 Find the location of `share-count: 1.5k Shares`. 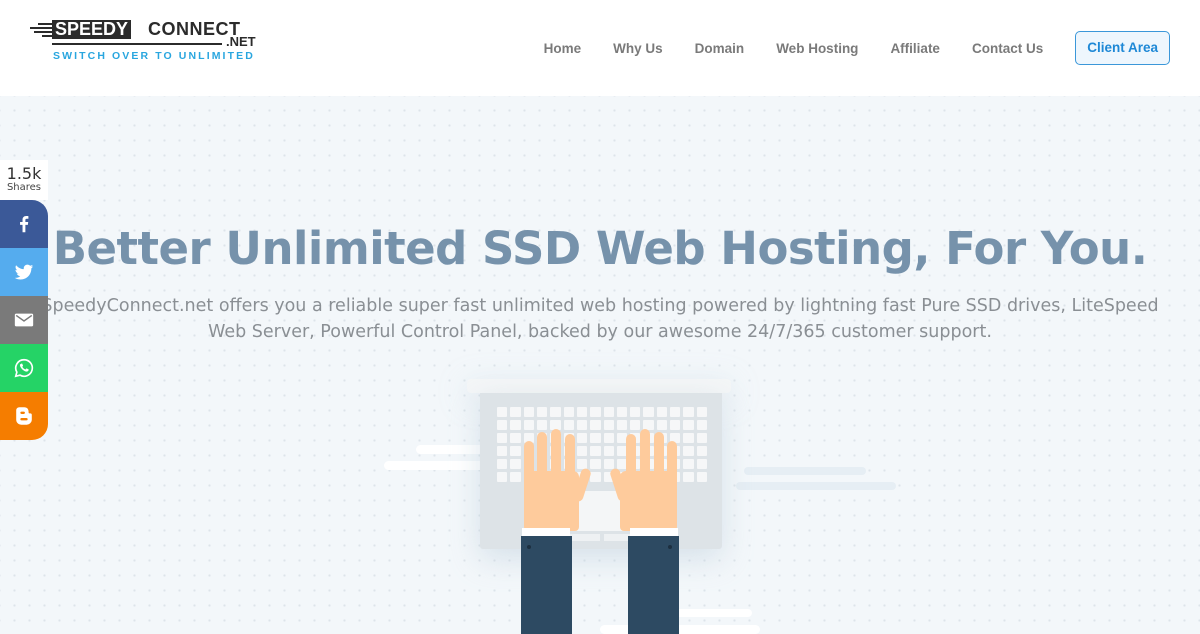

share-count: 1.5k Shares is located at coordinates (24, 180).